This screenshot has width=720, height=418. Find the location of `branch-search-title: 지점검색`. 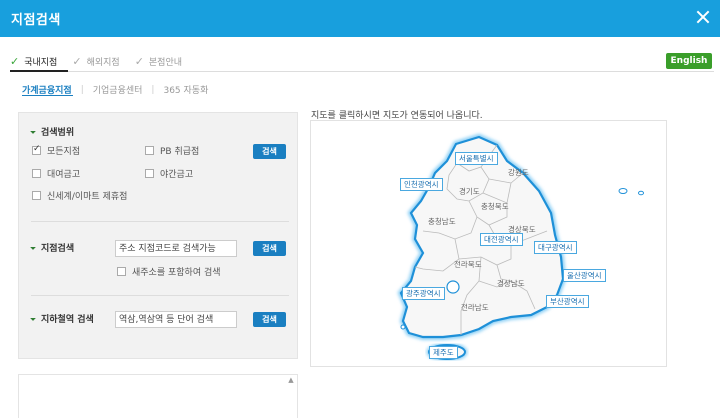

branch-search-title: 지점검색 is located at coordinates (58, 249).